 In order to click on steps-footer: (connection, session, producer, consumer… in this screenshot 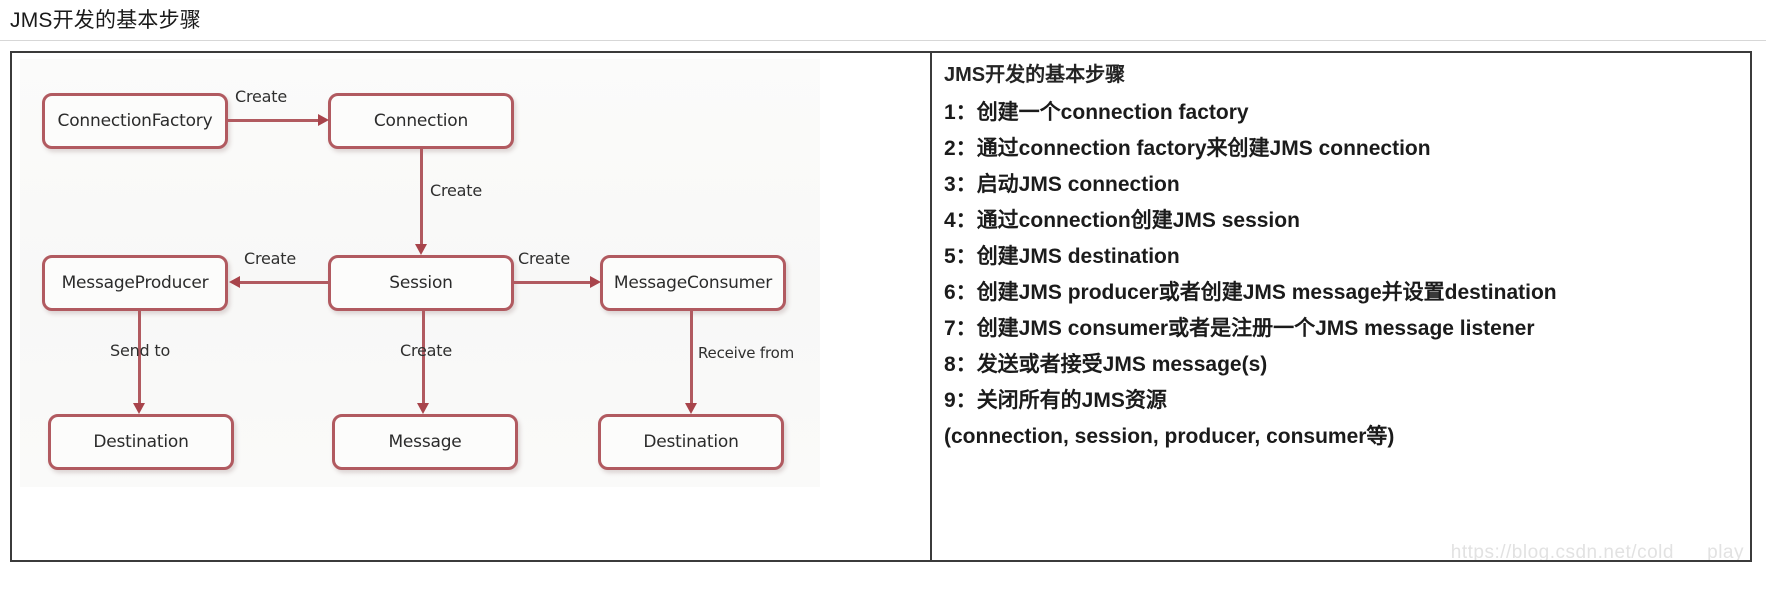, I will do `click(1169, 436)`.